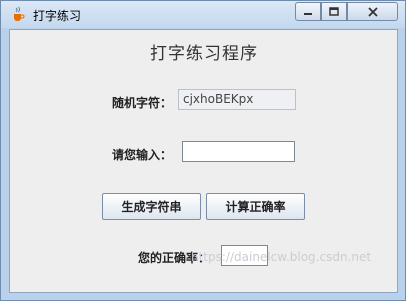  Describe the element at coordinates (281, 257) in the screenshot. I see `watermark-text: https://dainelcw.blog.csdn.net` at that location.